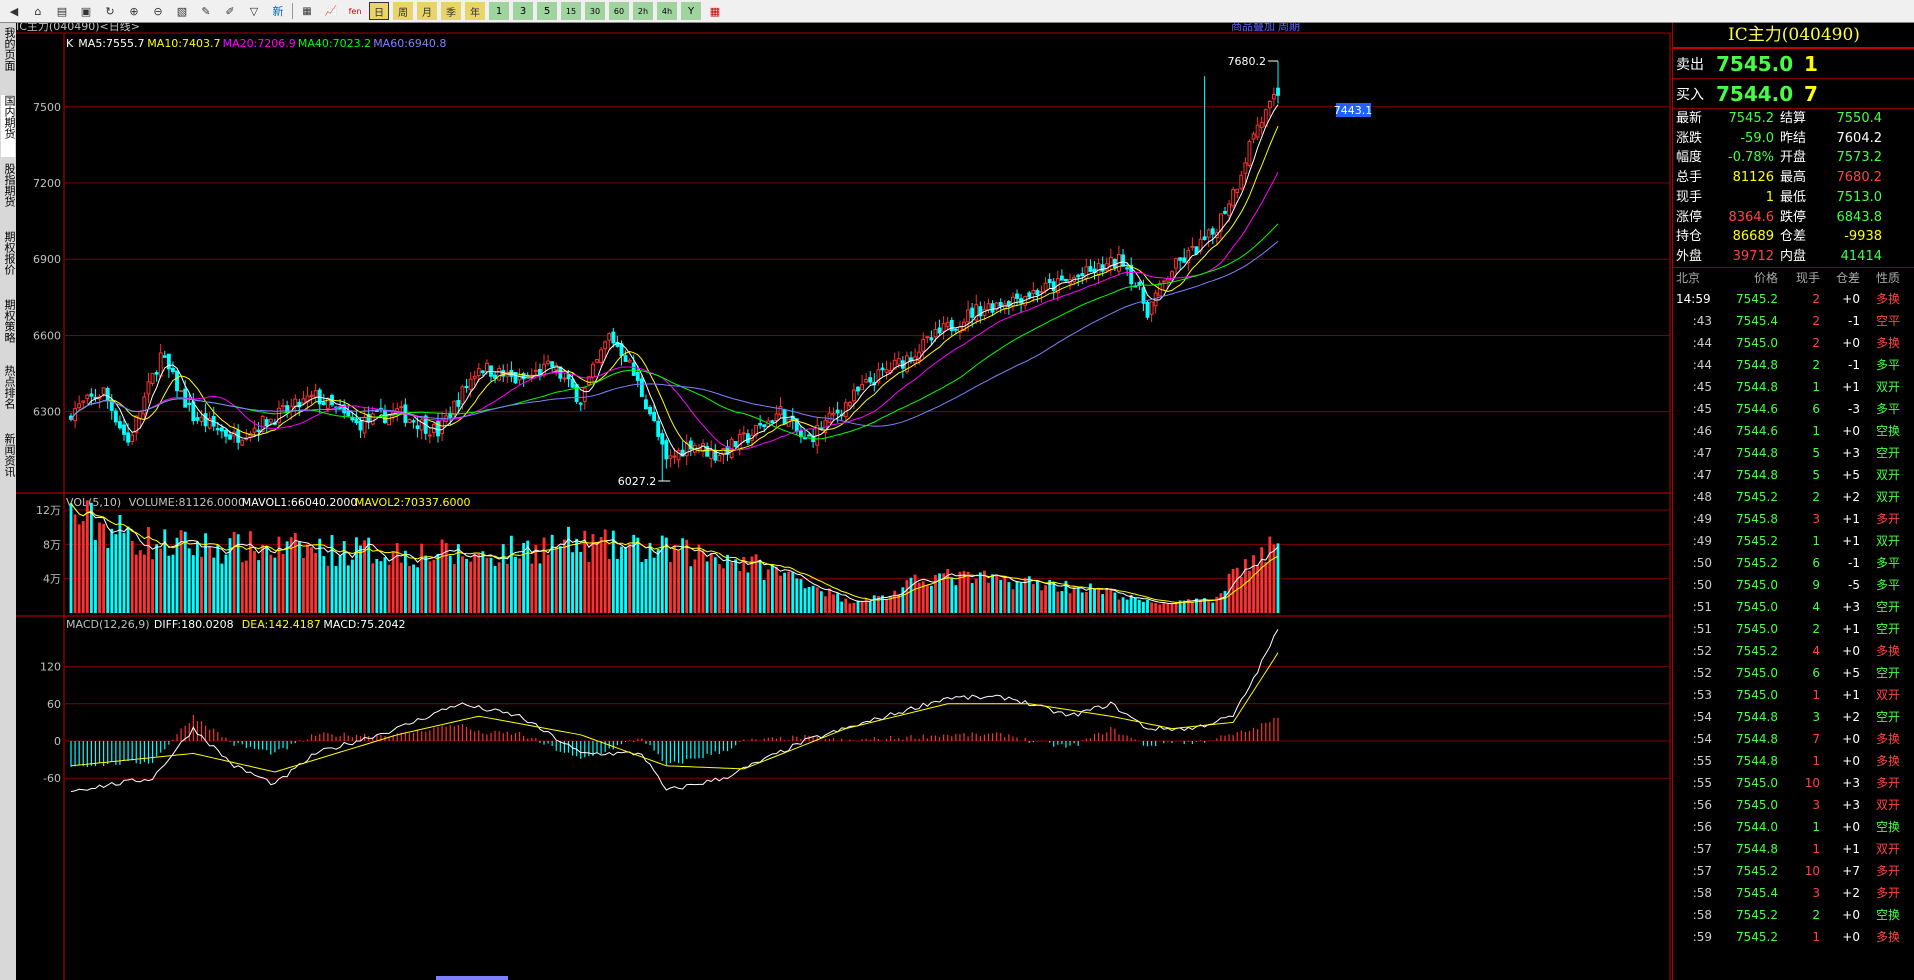 This screenshot has width=1914, height=980. I want to click on refresh-icon: ↻, so click(110, 11).